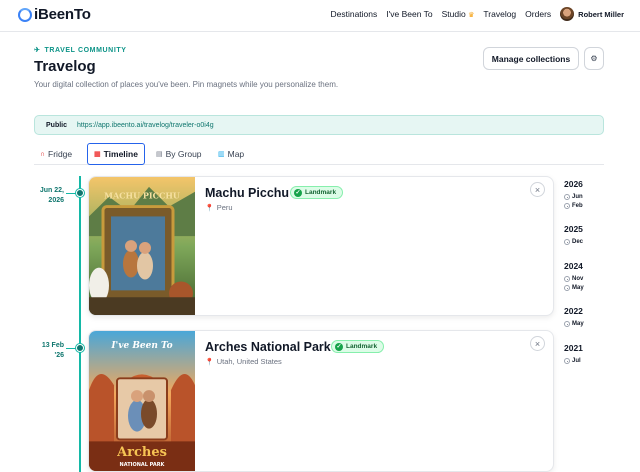  Describe the element at coordinates (142, 246) in the screenshot. I see `magnet-image: MACHU PICCHU` at that location.